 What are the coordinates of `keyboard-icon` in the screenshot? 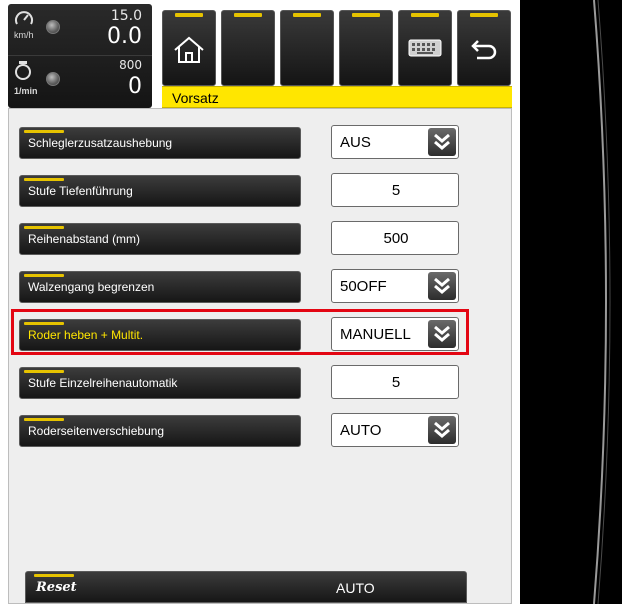 It's located at (425, 48).